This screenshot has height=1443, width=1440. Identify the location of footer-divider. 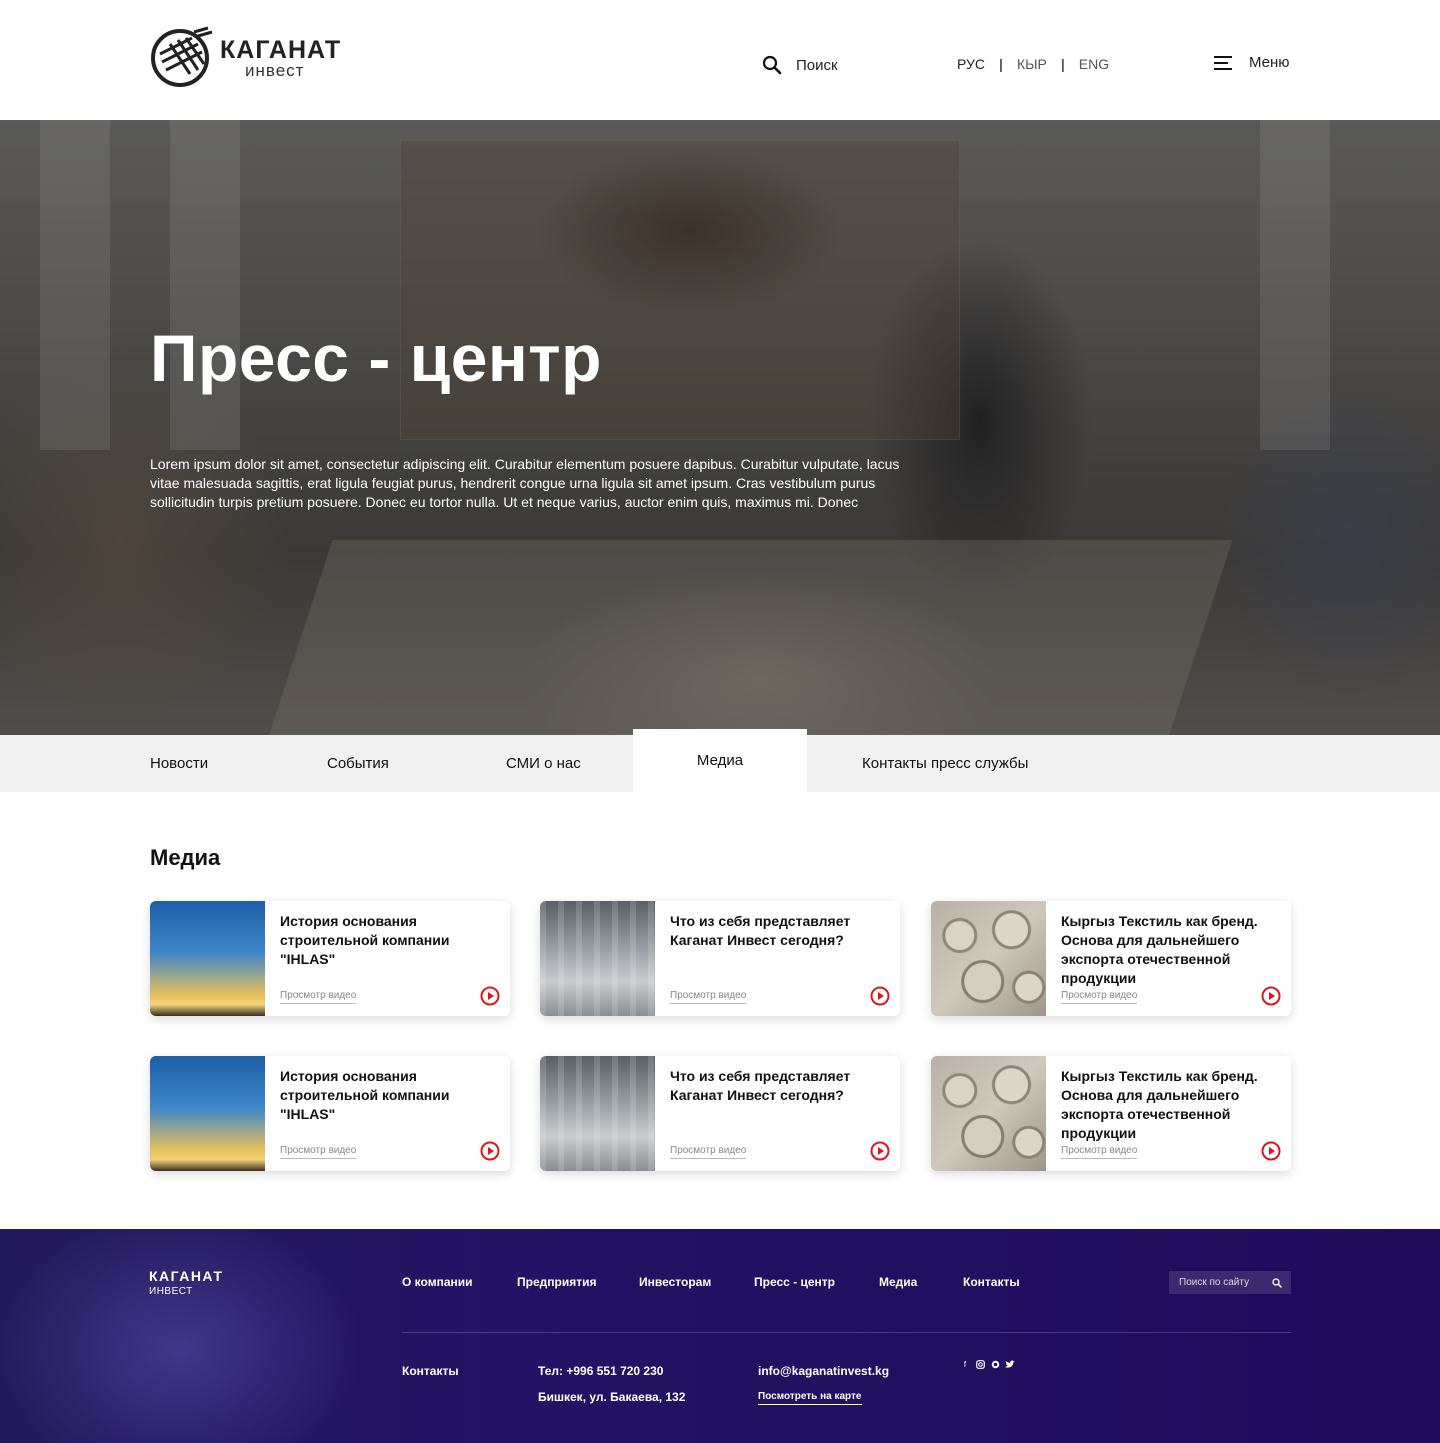
(846, 1332).